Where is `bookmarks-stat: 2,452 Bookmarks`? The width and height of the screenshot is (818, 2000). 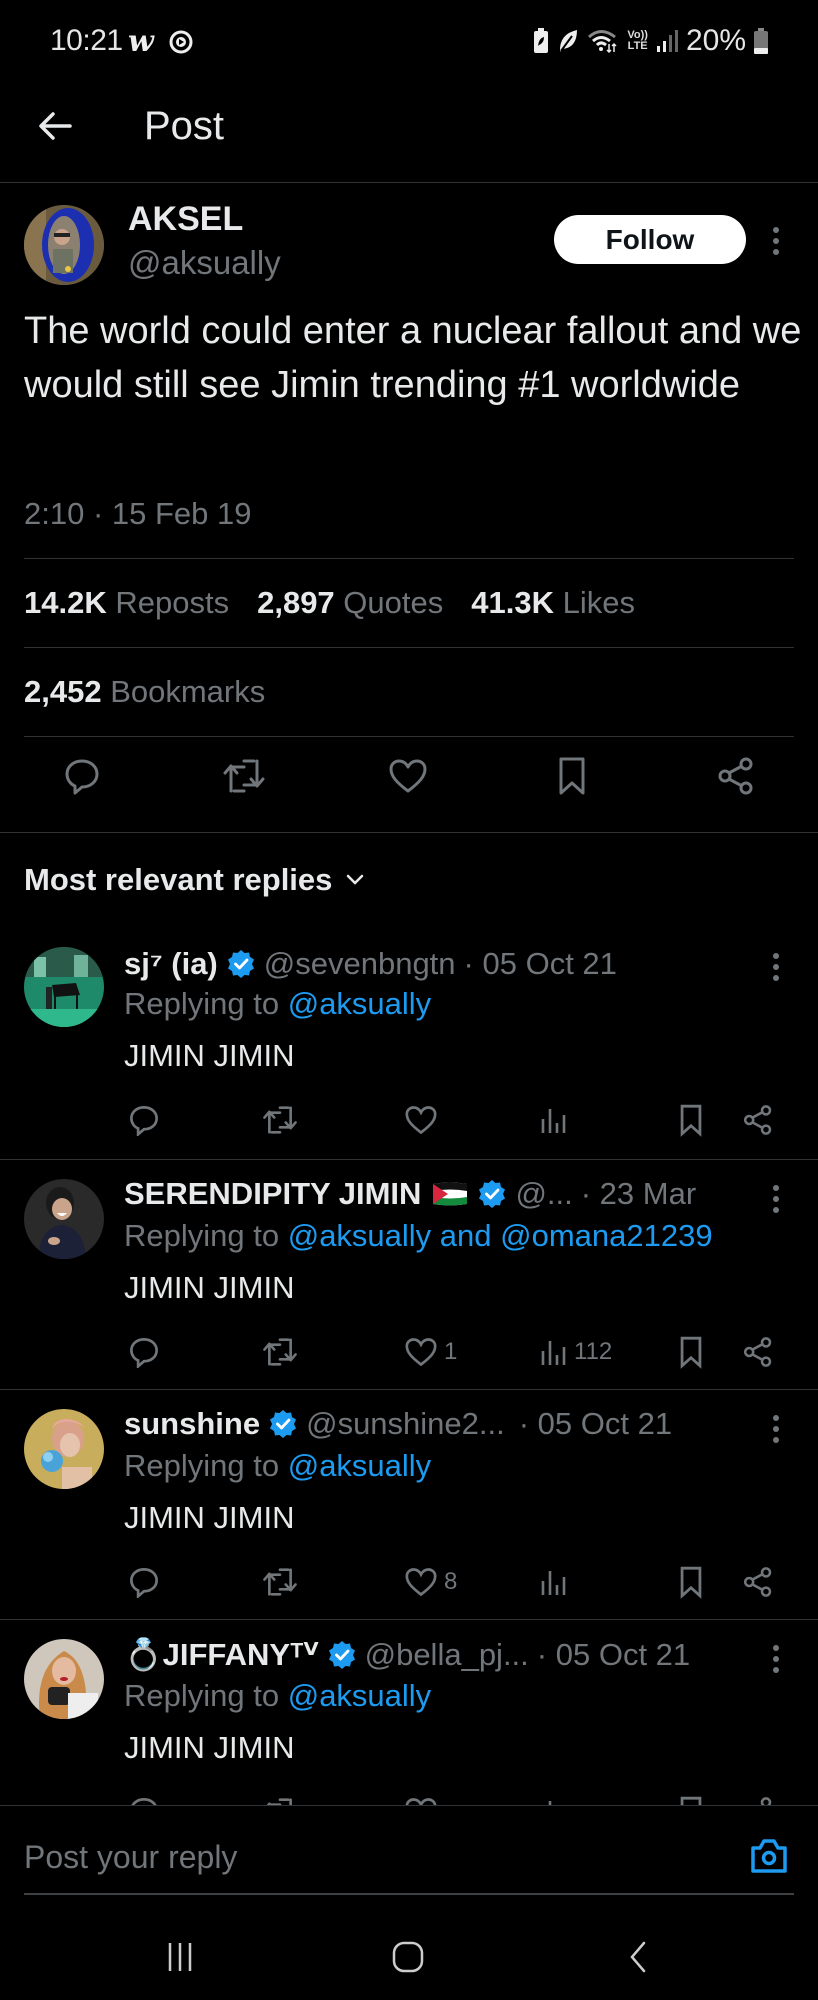 bookmarks-stat: 2,452 Bookmarks is located at coordinates (144, 692).